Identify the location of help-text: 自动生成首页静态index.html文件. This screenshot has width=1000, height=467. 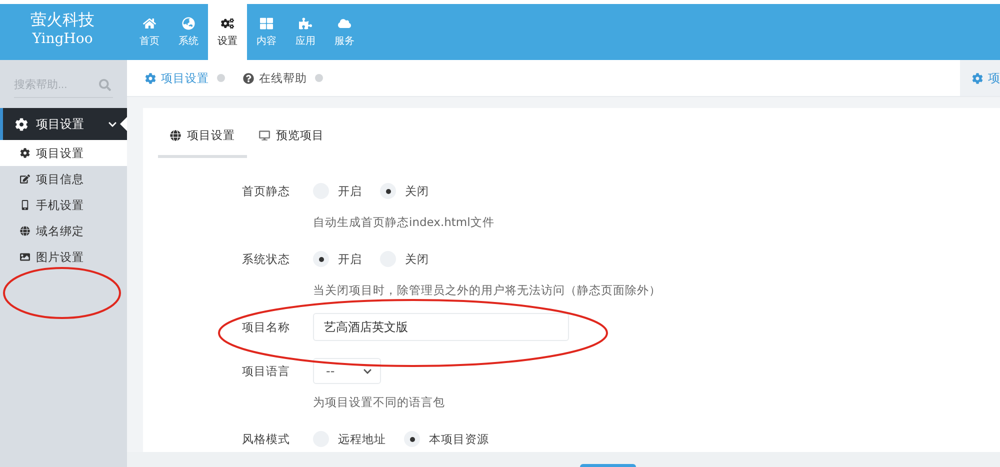
(404, 222).